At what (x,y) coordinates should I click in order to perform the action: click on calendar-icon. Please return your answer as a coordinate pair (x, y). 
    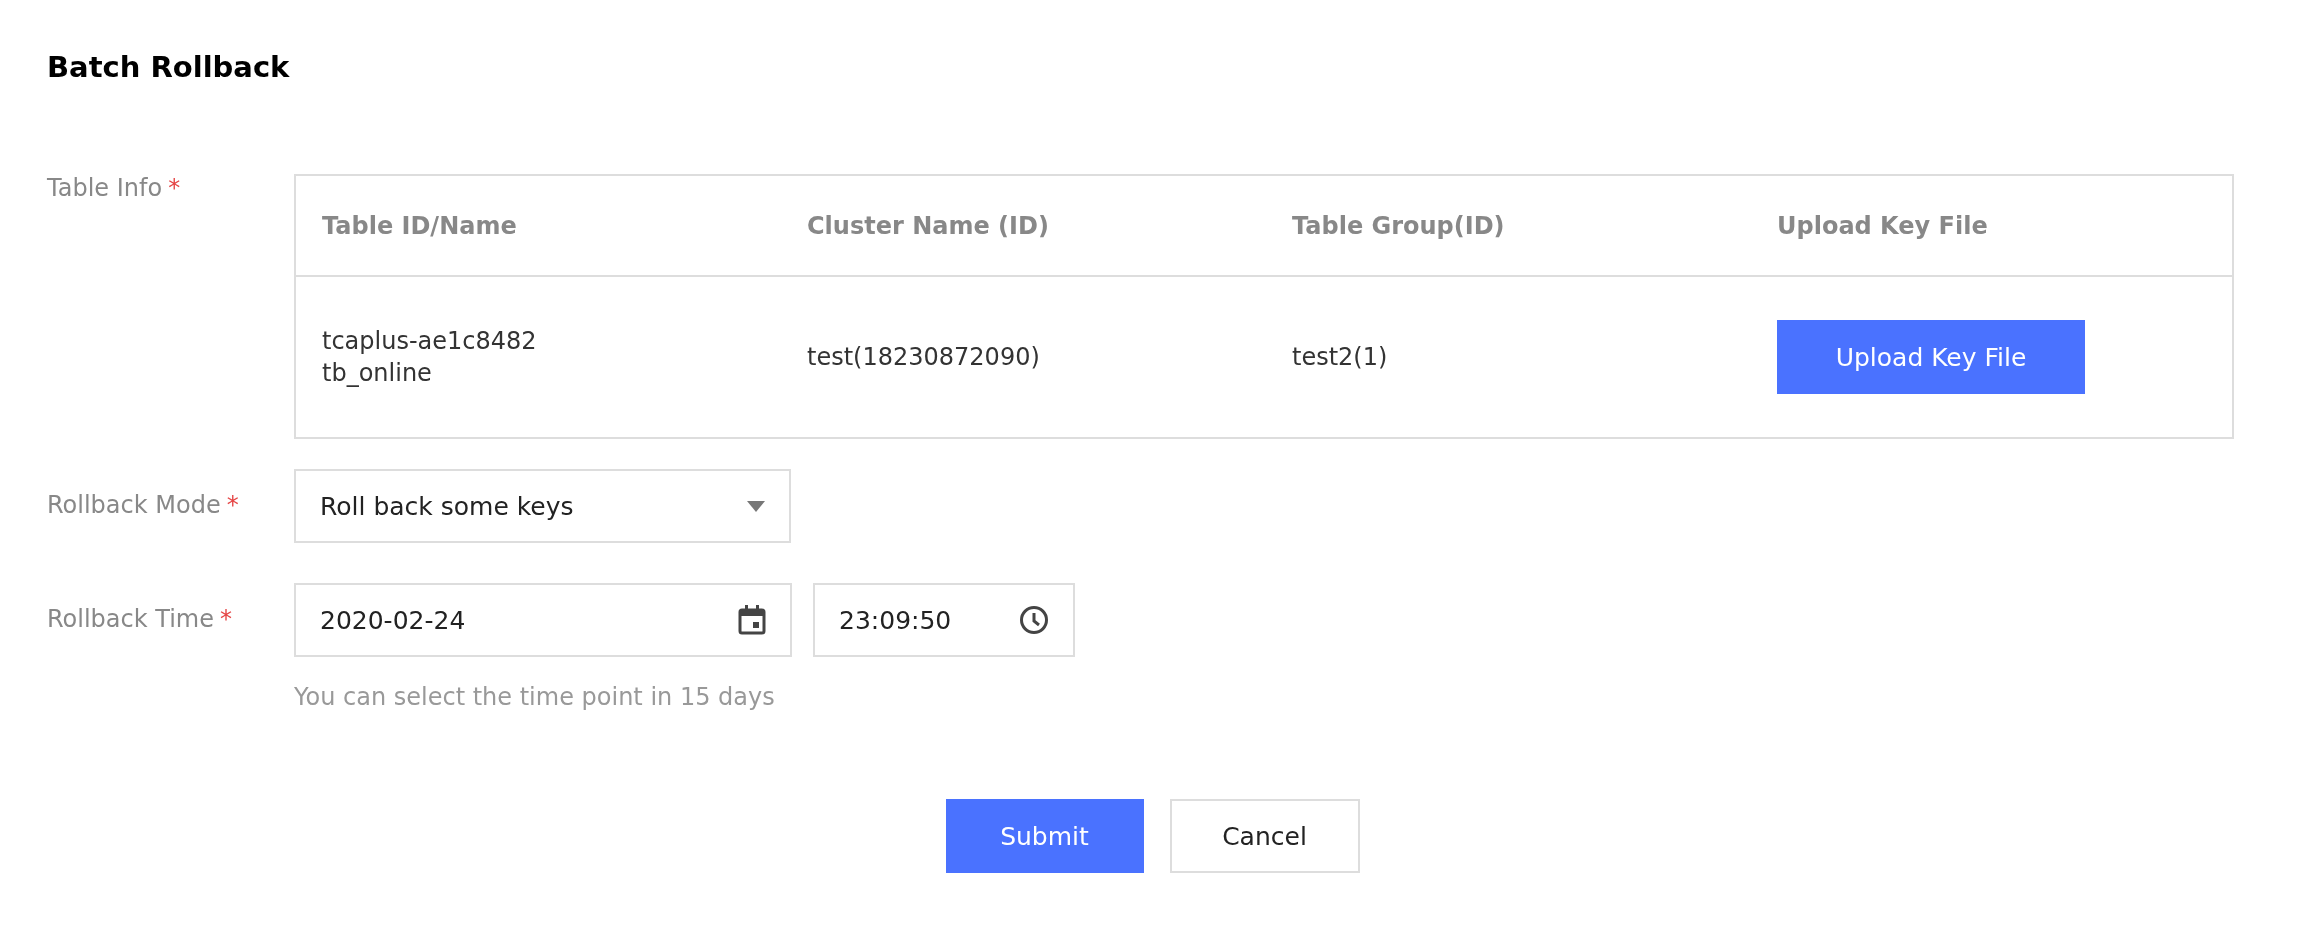
    Looking at the image, I should click on (752, 620).